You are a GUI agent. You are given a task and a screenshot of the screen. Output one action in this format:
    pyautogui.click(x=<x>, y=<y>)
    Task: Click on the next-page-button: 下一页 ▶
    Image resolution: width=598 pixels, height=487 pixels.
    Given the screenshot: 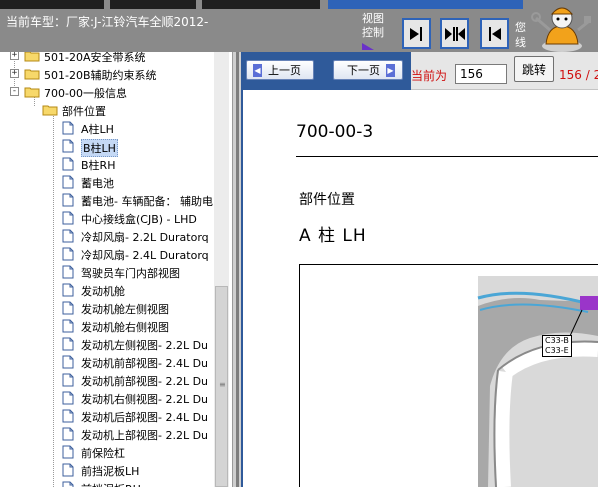 What is the action you would take?
    pyautogui.click(x=368, y=70)
    